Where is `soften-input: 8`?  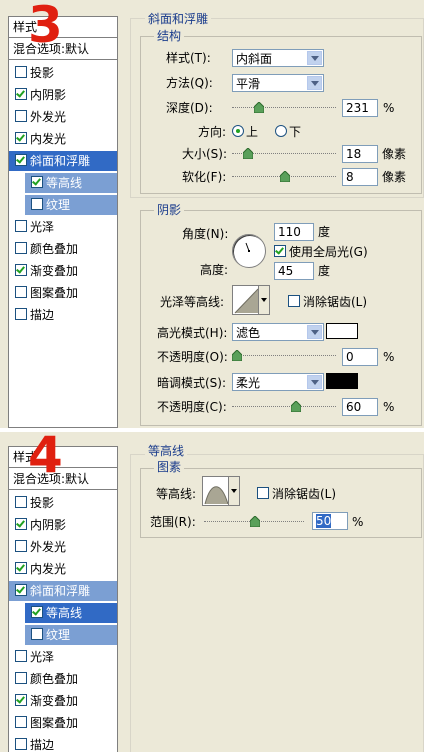
soften-input: 8 is located at coordinates (360, 177).